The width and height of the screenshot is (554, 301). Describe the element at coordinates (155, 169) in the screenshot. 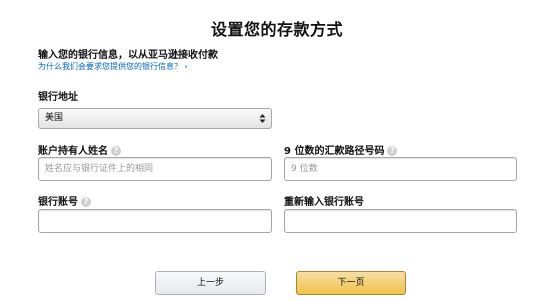

I see `account-holder-input: 姓名应与银行证件上的相同` at that location.